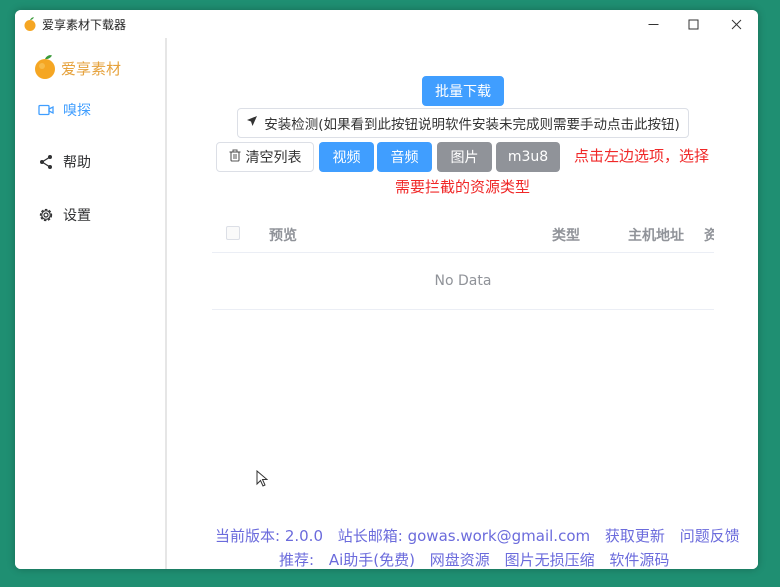  I want to click on install-check-button: 安装检测(如果看到此按钮说明软件安装未完成则需要手动点击此按钮), so click(463, 123).